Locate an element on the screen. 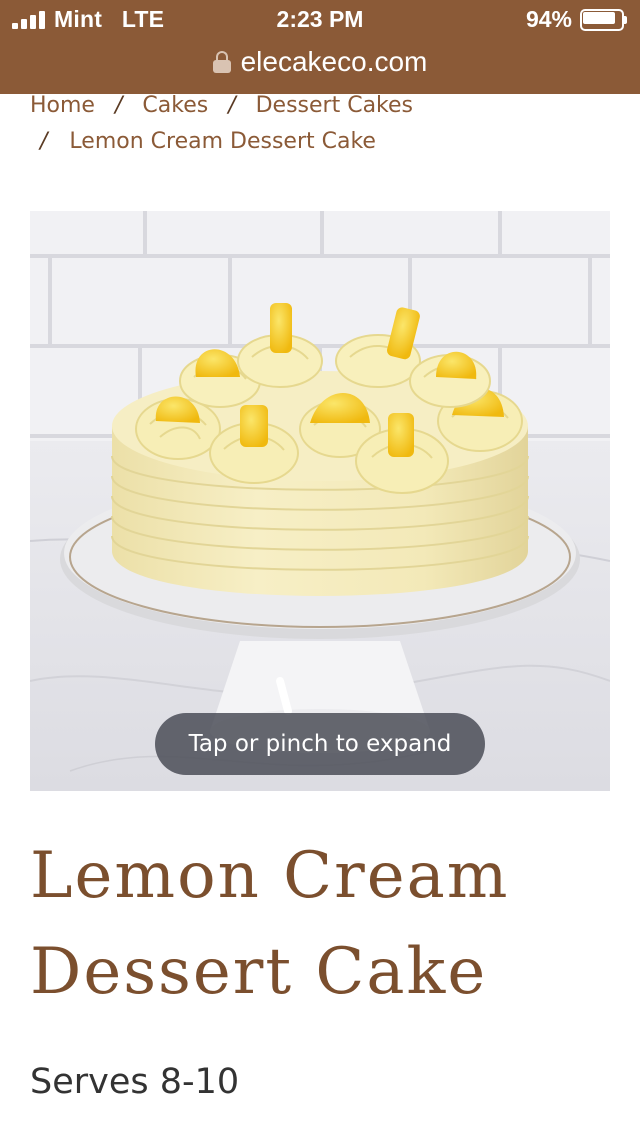  breadcrumb-cakes-link: Cakes is located at coordinates (175, 105).